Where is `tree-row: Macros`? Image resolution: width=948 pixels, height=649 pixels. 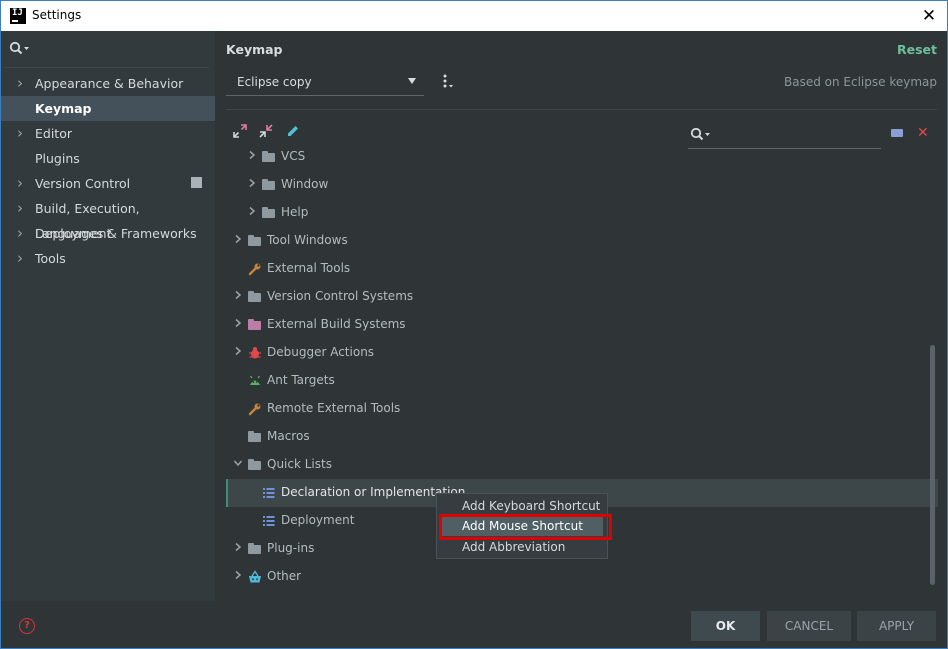
tree-row: Macros is located at coordinates (582, 437).